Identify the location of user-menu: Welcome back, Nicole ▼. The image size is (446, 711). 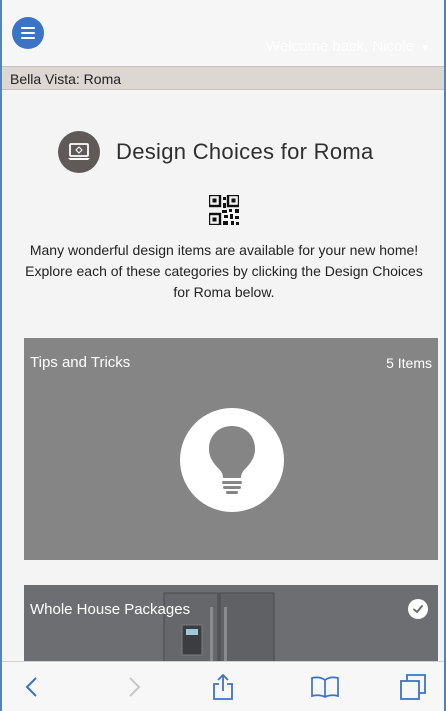
(348, 46).